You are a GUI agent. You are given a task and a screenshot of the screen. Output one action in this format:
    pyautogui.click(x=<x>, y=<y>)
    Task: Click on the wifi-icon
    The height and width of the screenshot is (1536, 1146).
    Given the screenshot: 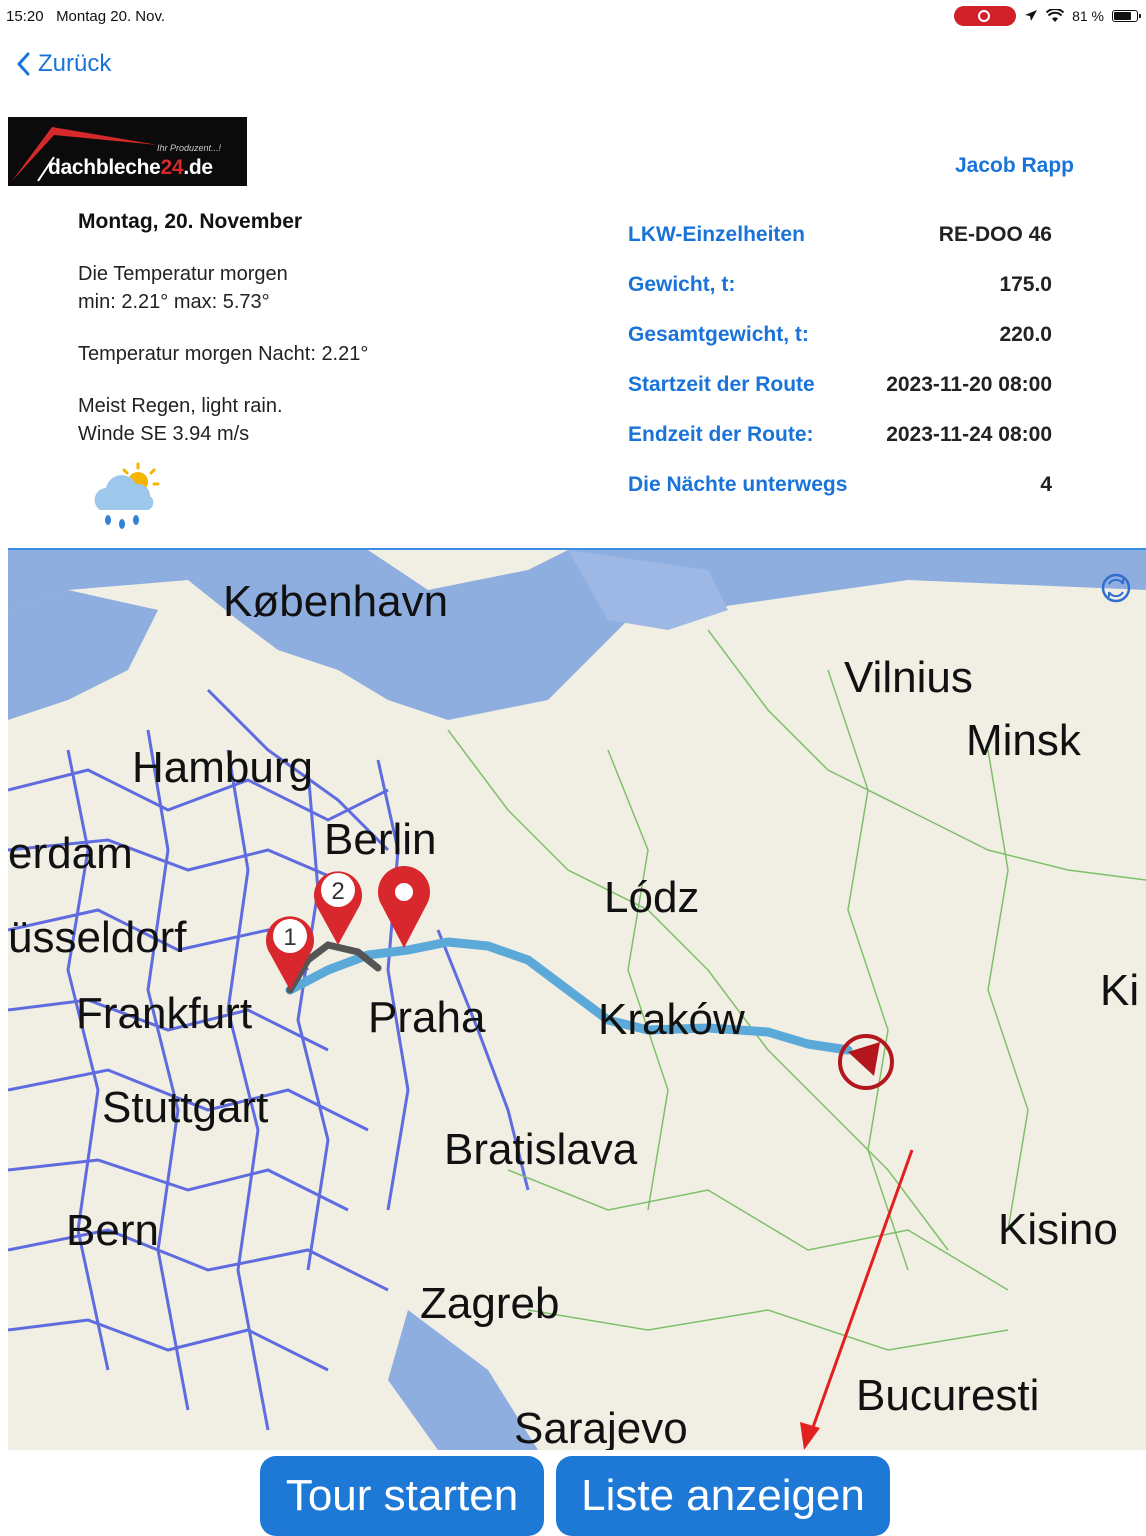 What is the action you would take?
    pyautogui.click(x=1055, y=15)
    